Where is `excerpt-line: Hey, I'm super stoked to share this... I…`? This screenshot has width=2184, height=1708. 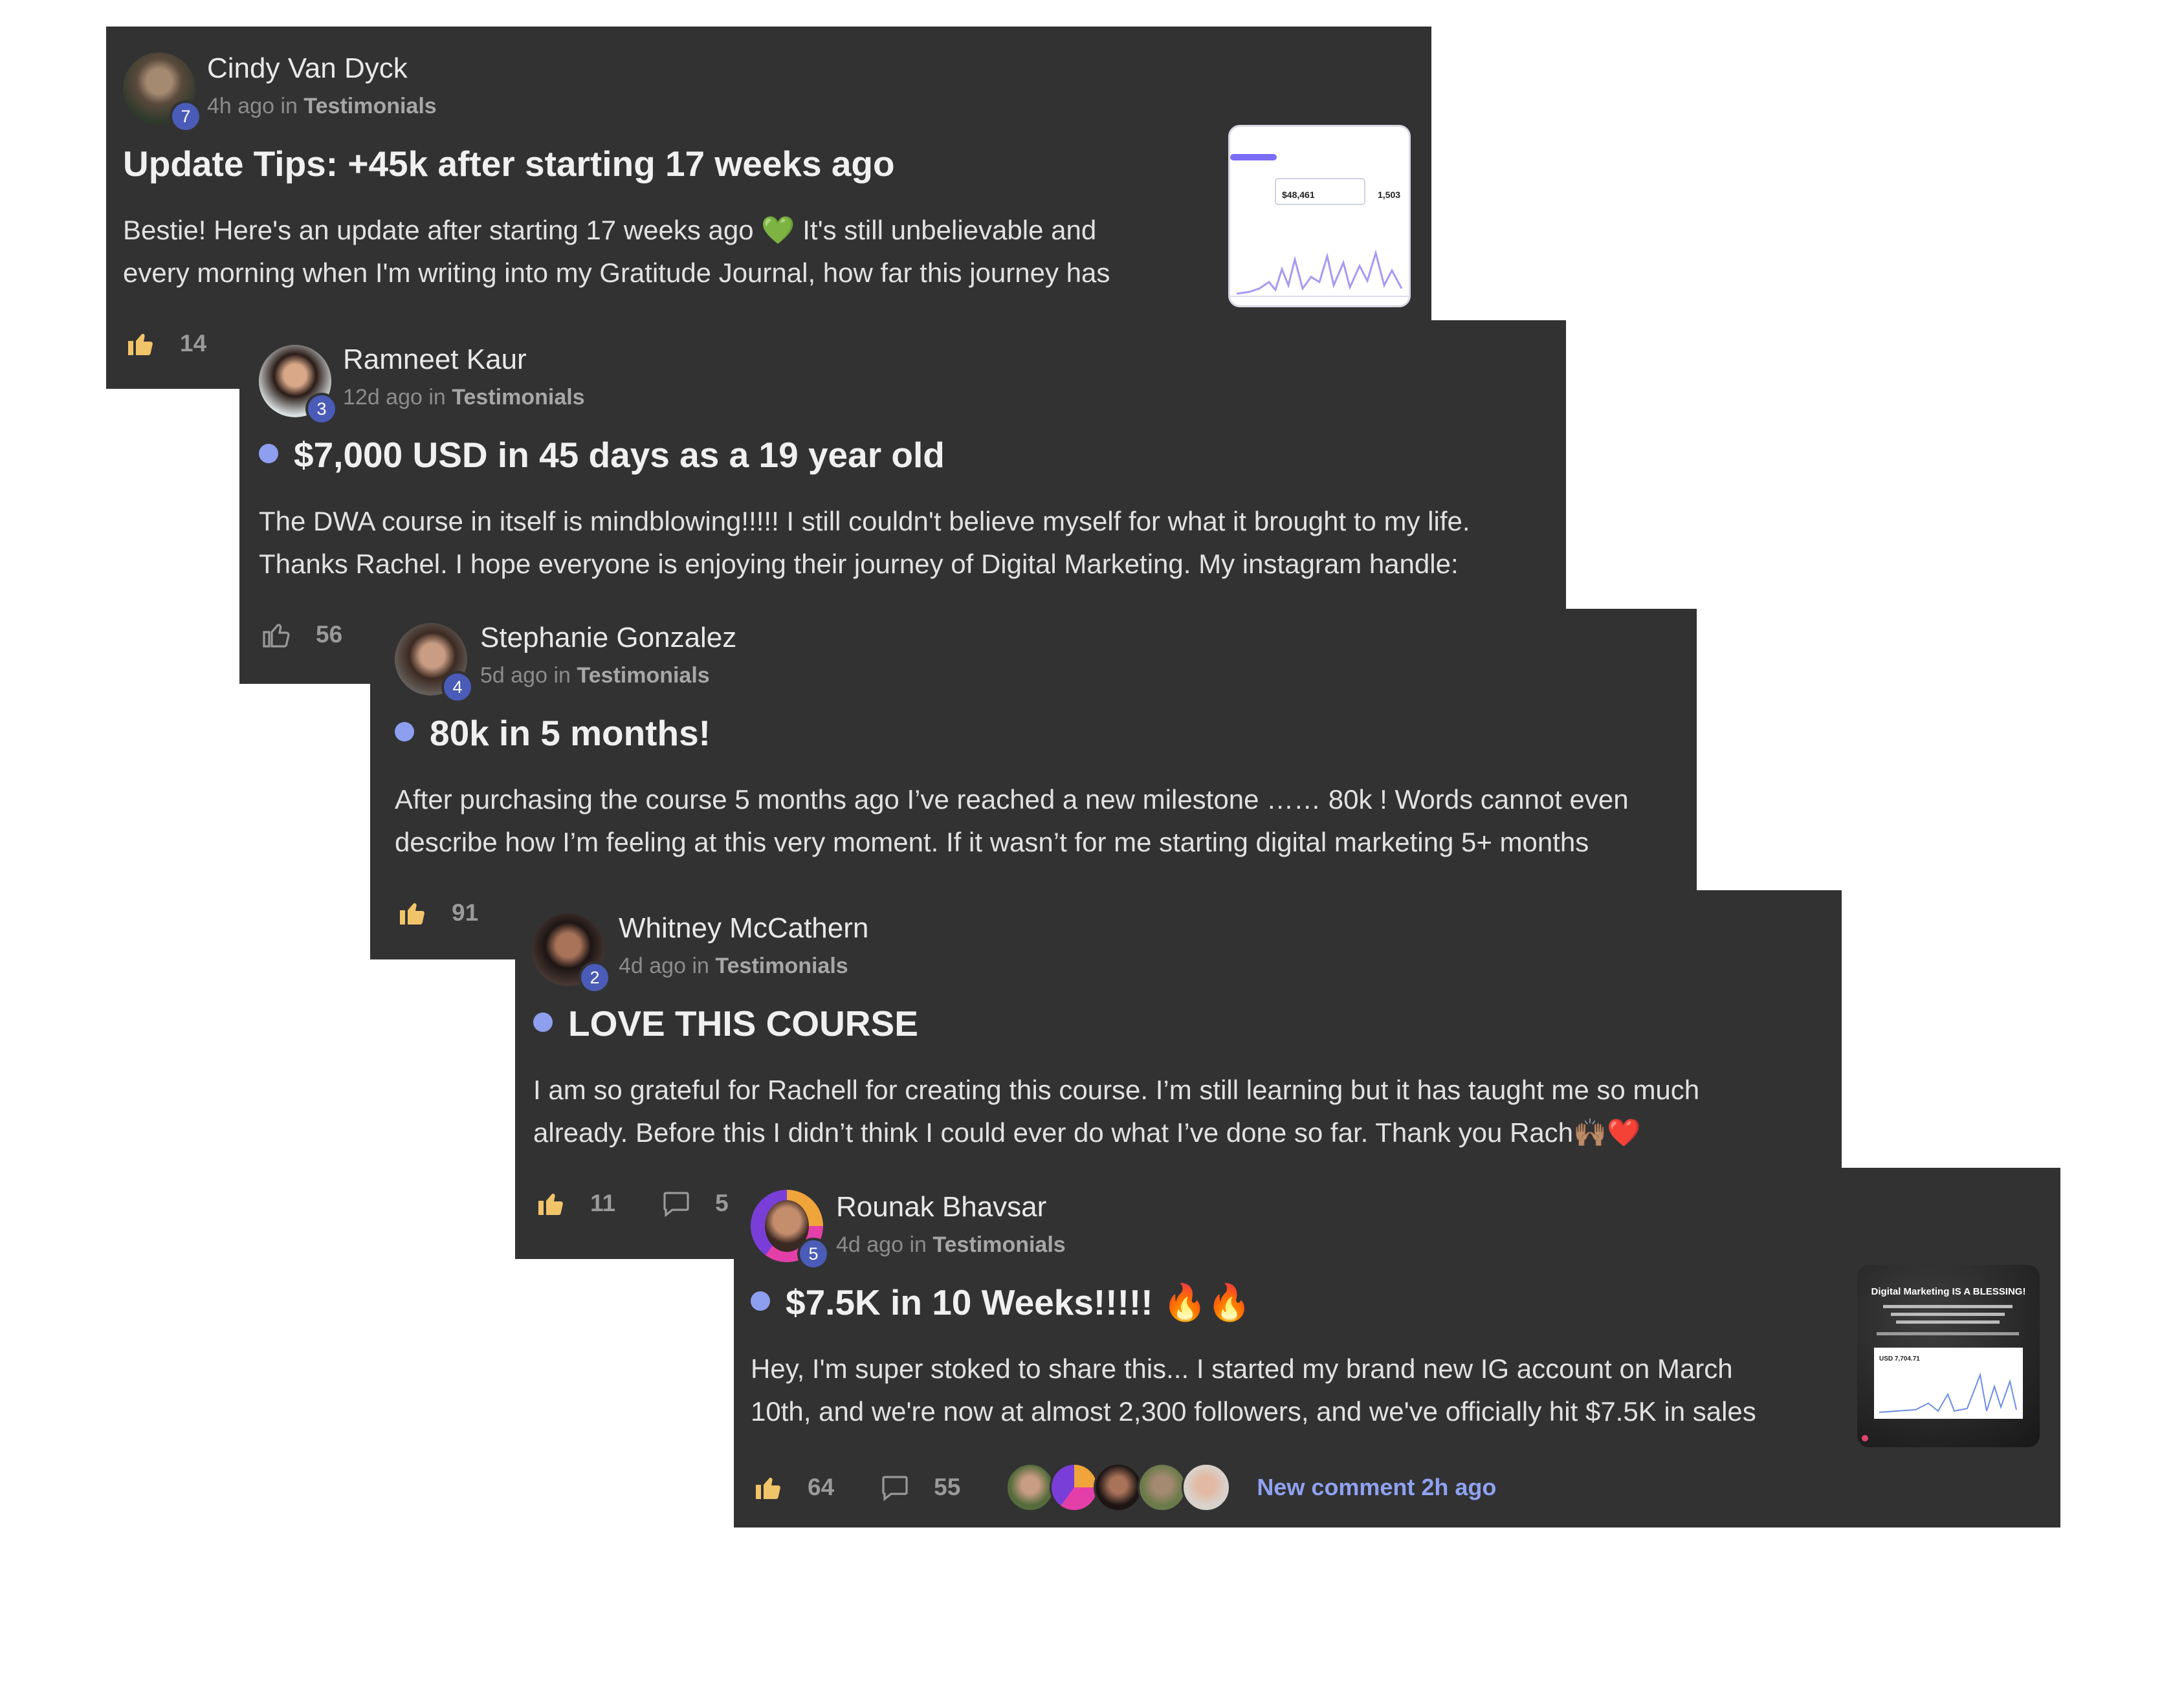 excerpt-line: Hey, I'm super stoked to share this... I… is located at coordinates (1242, 1368).